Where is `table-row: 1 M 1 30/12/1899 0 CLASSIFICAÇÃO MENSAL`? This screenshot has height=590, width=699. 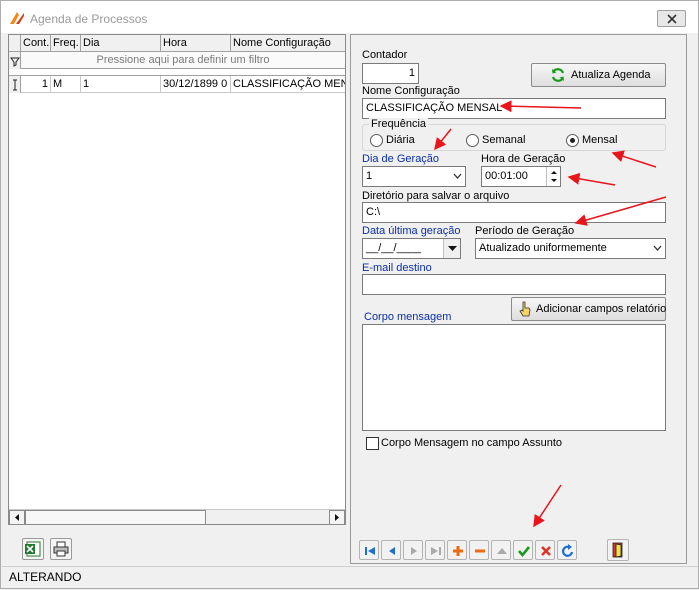
table-row: 1 M 1 30/12/1899 0 CLASSIFICAÇÃO MENSAL is located at coordinates (177, 84).